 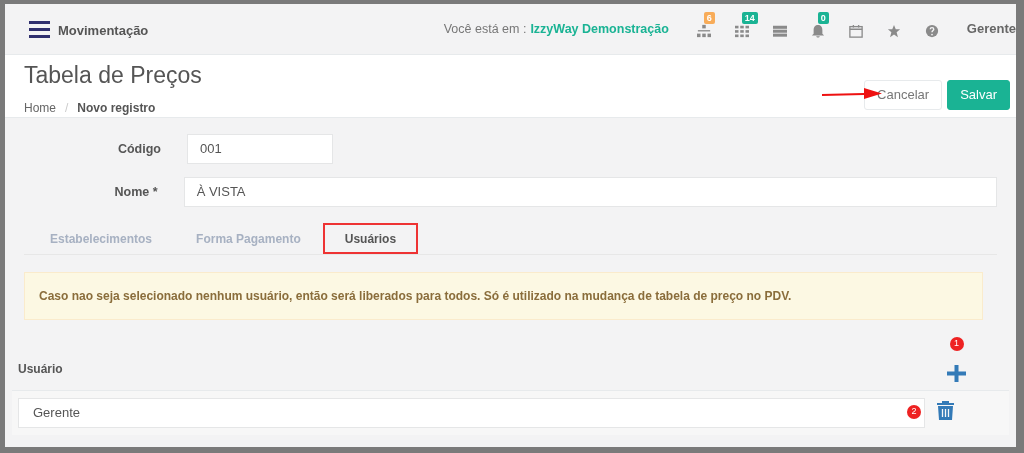 I want to click on count-badge: 6, so click(x=709, y=18).